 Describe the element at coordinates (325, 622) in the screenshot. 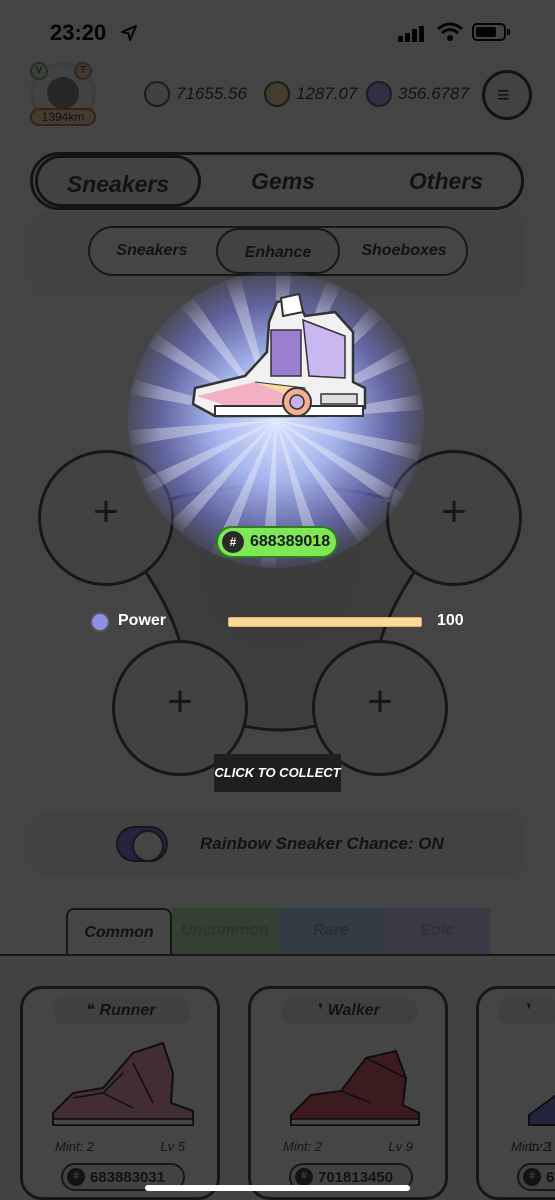

I see `power-bar` at that location.